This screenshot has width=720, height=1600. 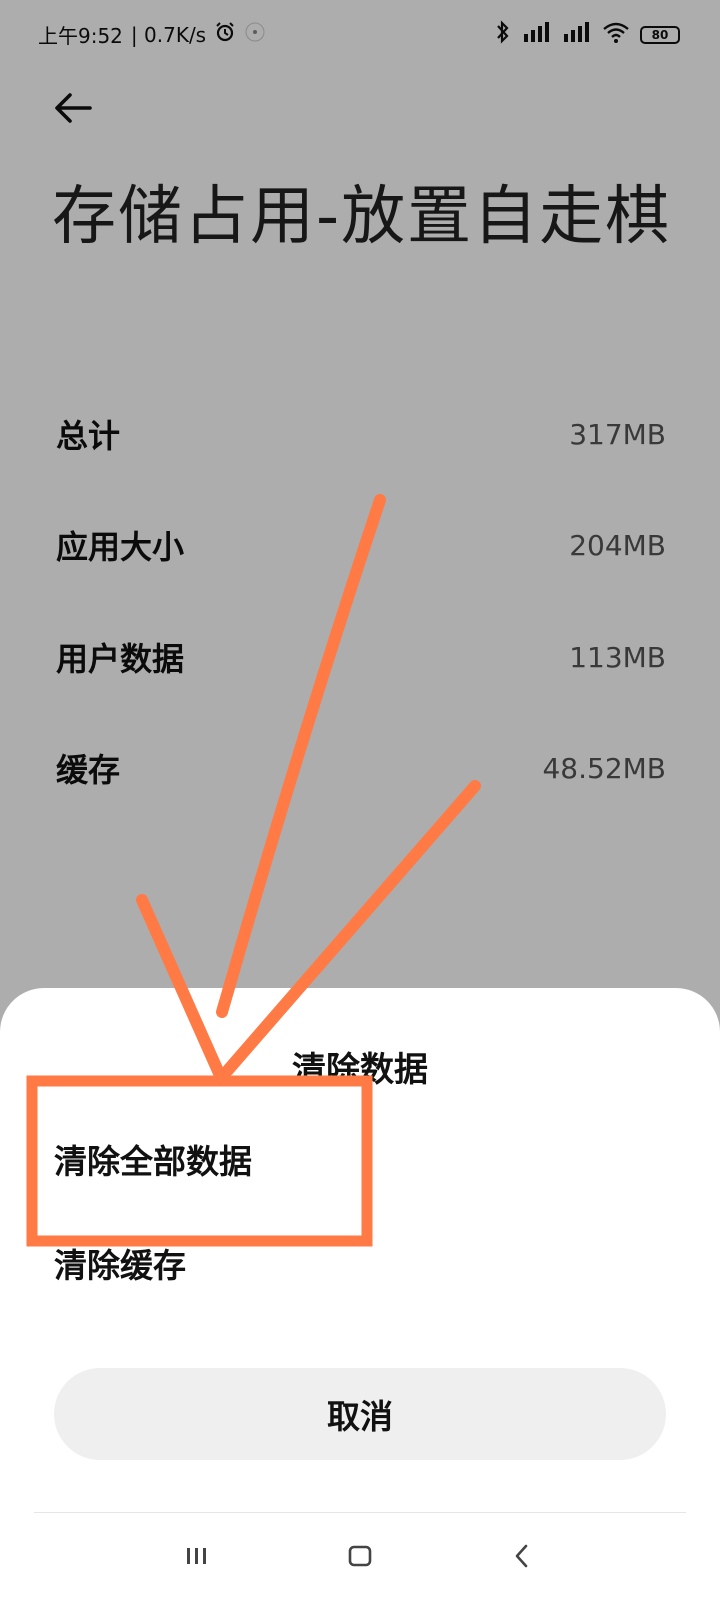 What do you see at coordinates (523, 1556) in the screenshot?
I see `back-icon` at bounding box center [523, 1556].